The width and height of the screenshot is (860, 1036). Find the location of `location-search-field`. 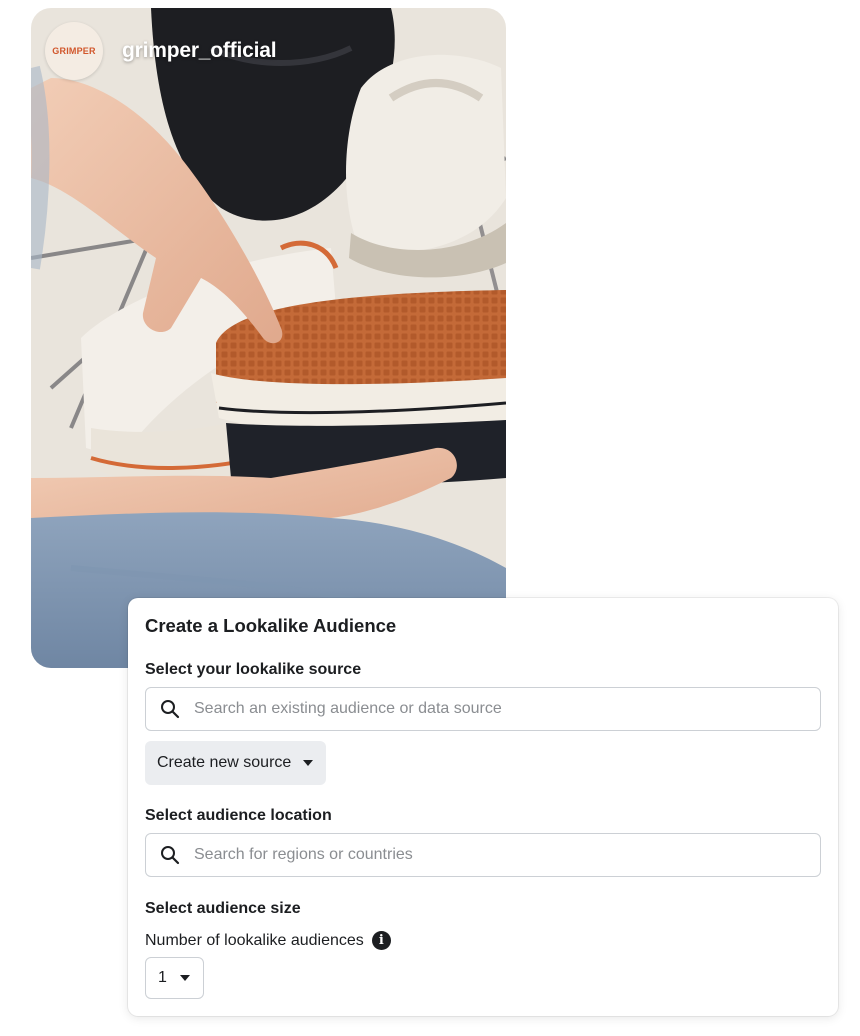

location-search-field is located at coordinates (483, 855).